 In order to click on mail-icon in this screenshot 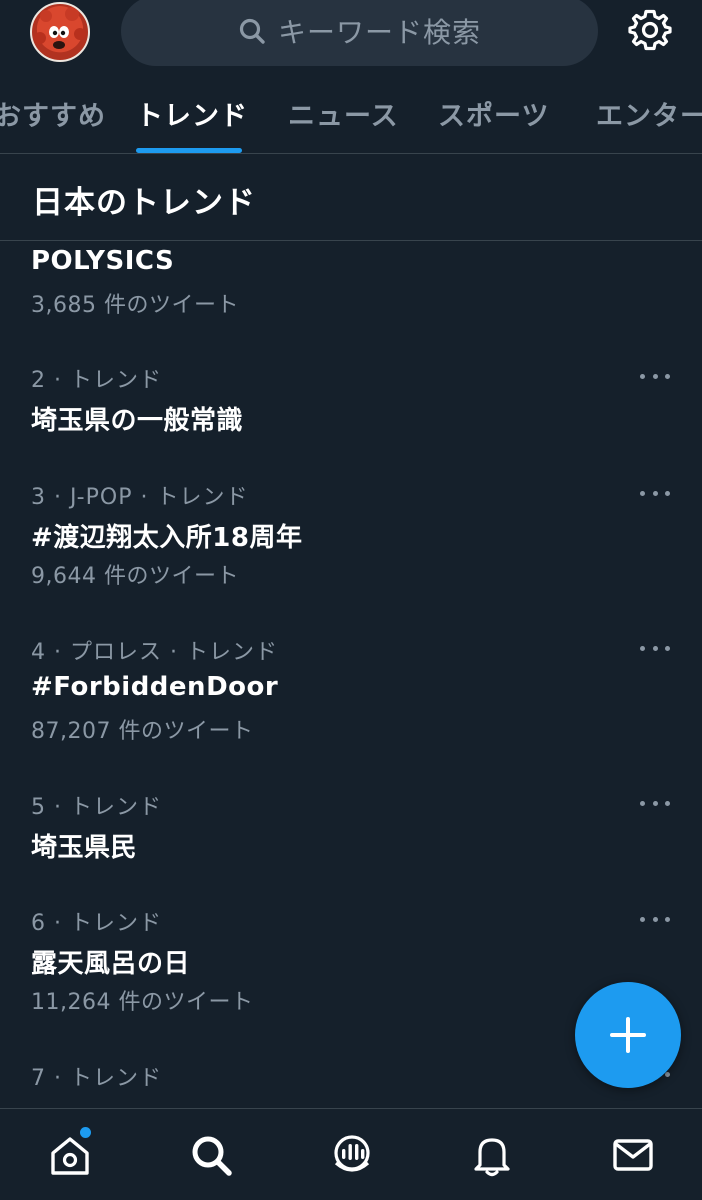, I will do `click(633, 1155)`.